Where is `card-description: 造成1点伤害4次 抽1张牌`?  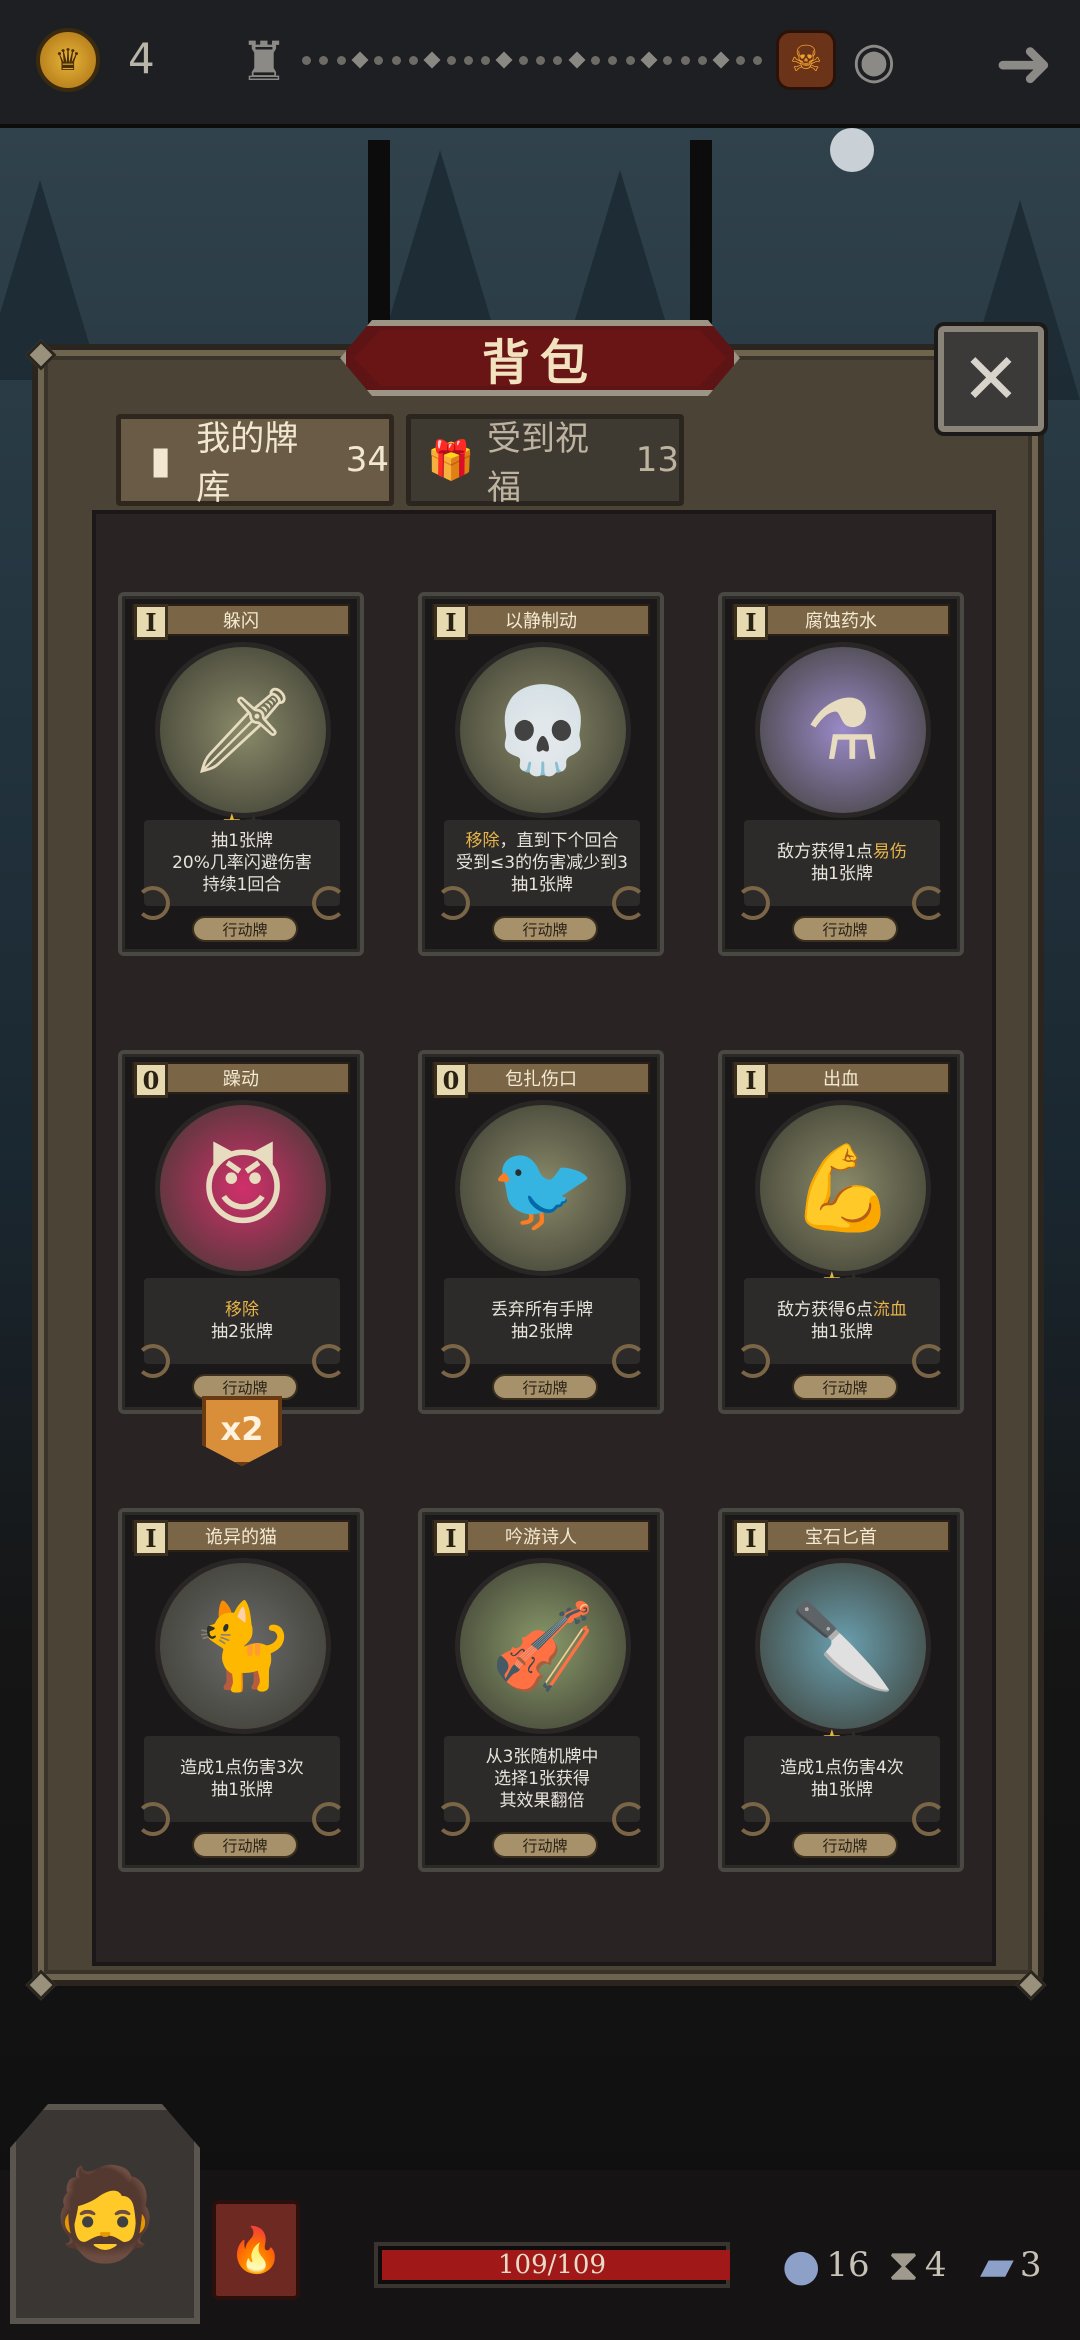 card-description: 造成1点伤害4次 抽1张牌 is located at coordinates (842, 1779).